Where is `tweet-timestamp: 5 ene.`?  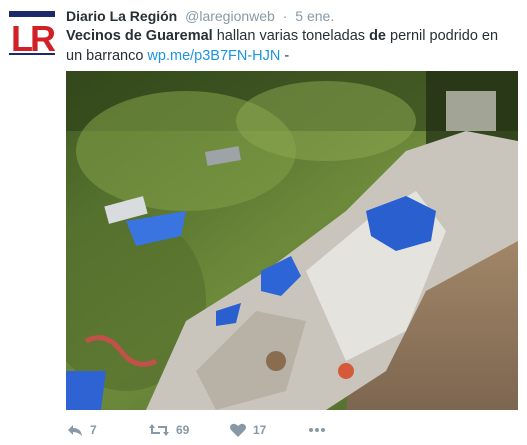 tweet-timestamp: 5 ene. is located at coordinates (314, 16).